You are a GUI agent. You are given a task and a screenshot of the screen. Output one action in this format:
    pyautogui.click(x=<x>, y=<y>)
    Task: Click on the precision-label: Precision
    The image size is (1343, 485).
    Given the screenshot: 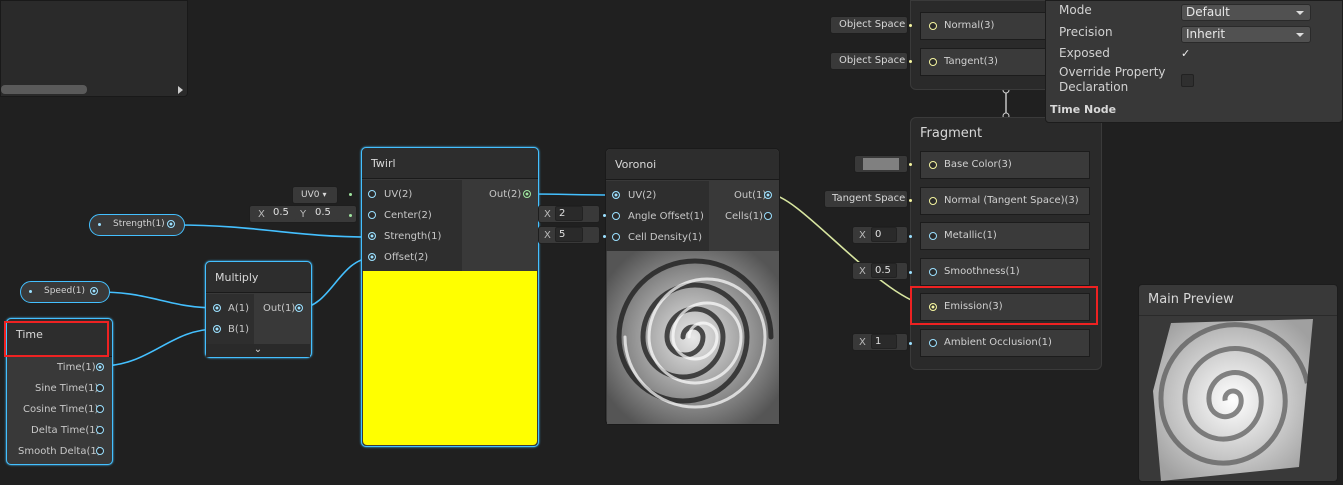 What is the action you would take?
    pyautogui.click(x=1086, y=32)
    